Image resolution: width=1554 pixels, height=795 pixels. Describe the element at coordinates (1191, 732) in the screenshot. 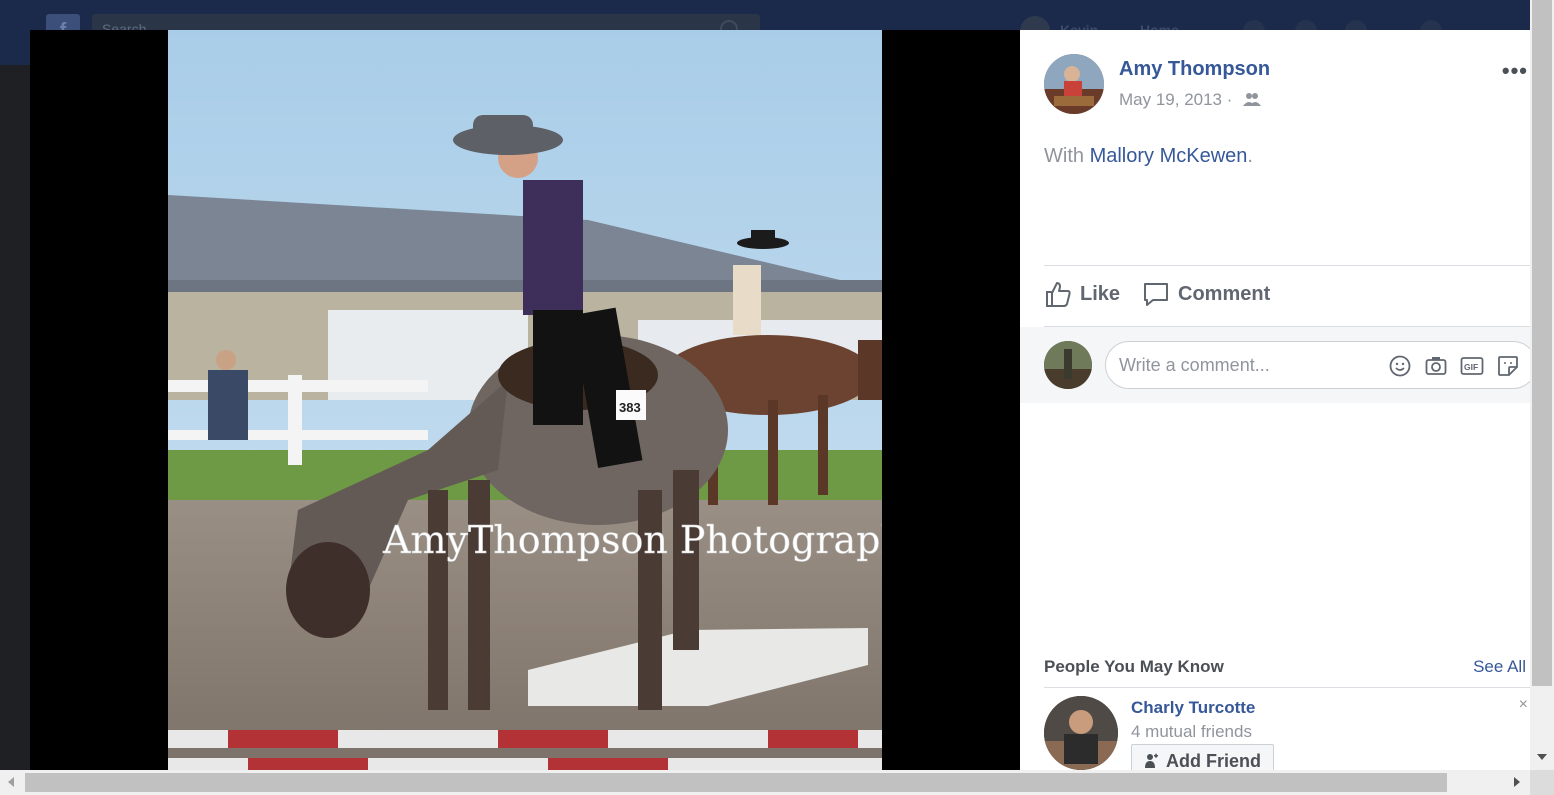

I see `mutual-friends-count: 4 mutual friends` at that location.